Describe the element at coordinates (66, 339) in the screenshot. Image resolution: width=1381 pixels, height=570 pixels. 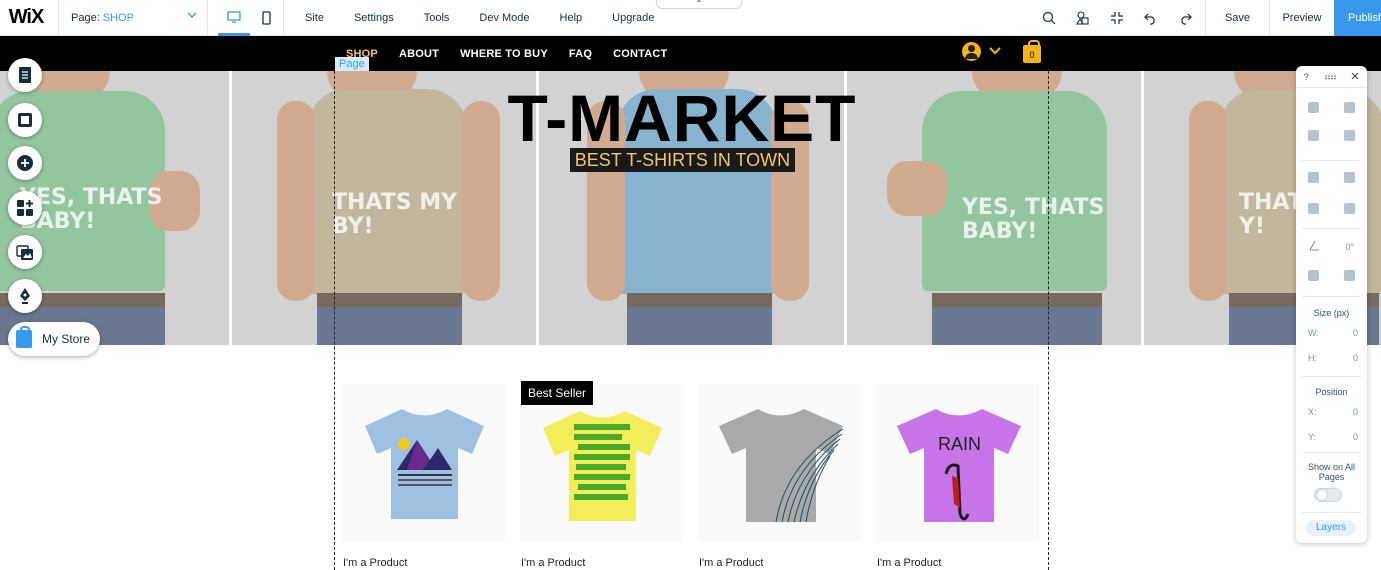
I see `my-store-label: My Store` at that location.